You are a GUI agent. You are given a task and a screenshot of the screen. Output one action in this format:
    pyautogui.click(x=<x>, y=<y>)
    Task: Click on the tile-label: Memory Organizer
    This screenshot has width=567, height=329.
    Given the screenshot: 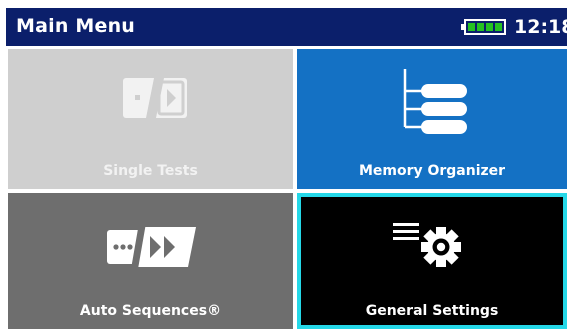 What is the action you would take?
    pyautogui.click(x=432, y=171)
    